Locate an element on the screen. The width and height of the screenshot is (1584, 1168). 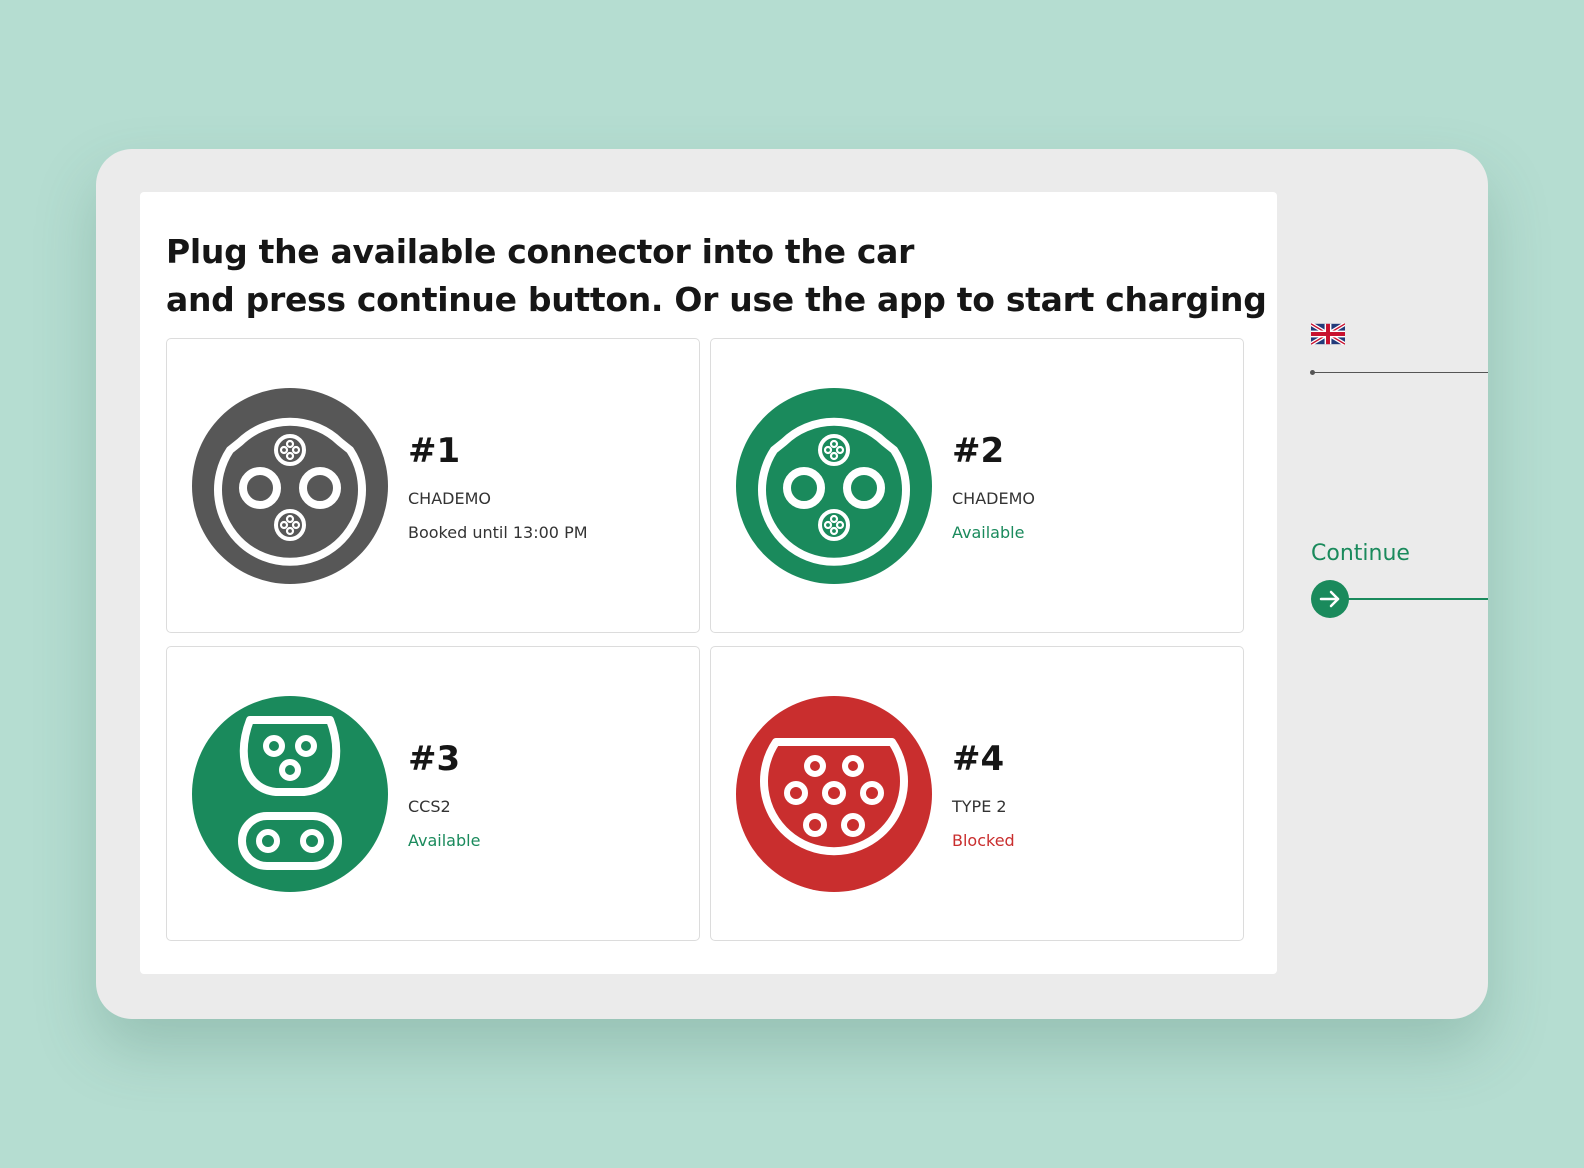
uk-flag-icon is located at coordinates (1328, 334).